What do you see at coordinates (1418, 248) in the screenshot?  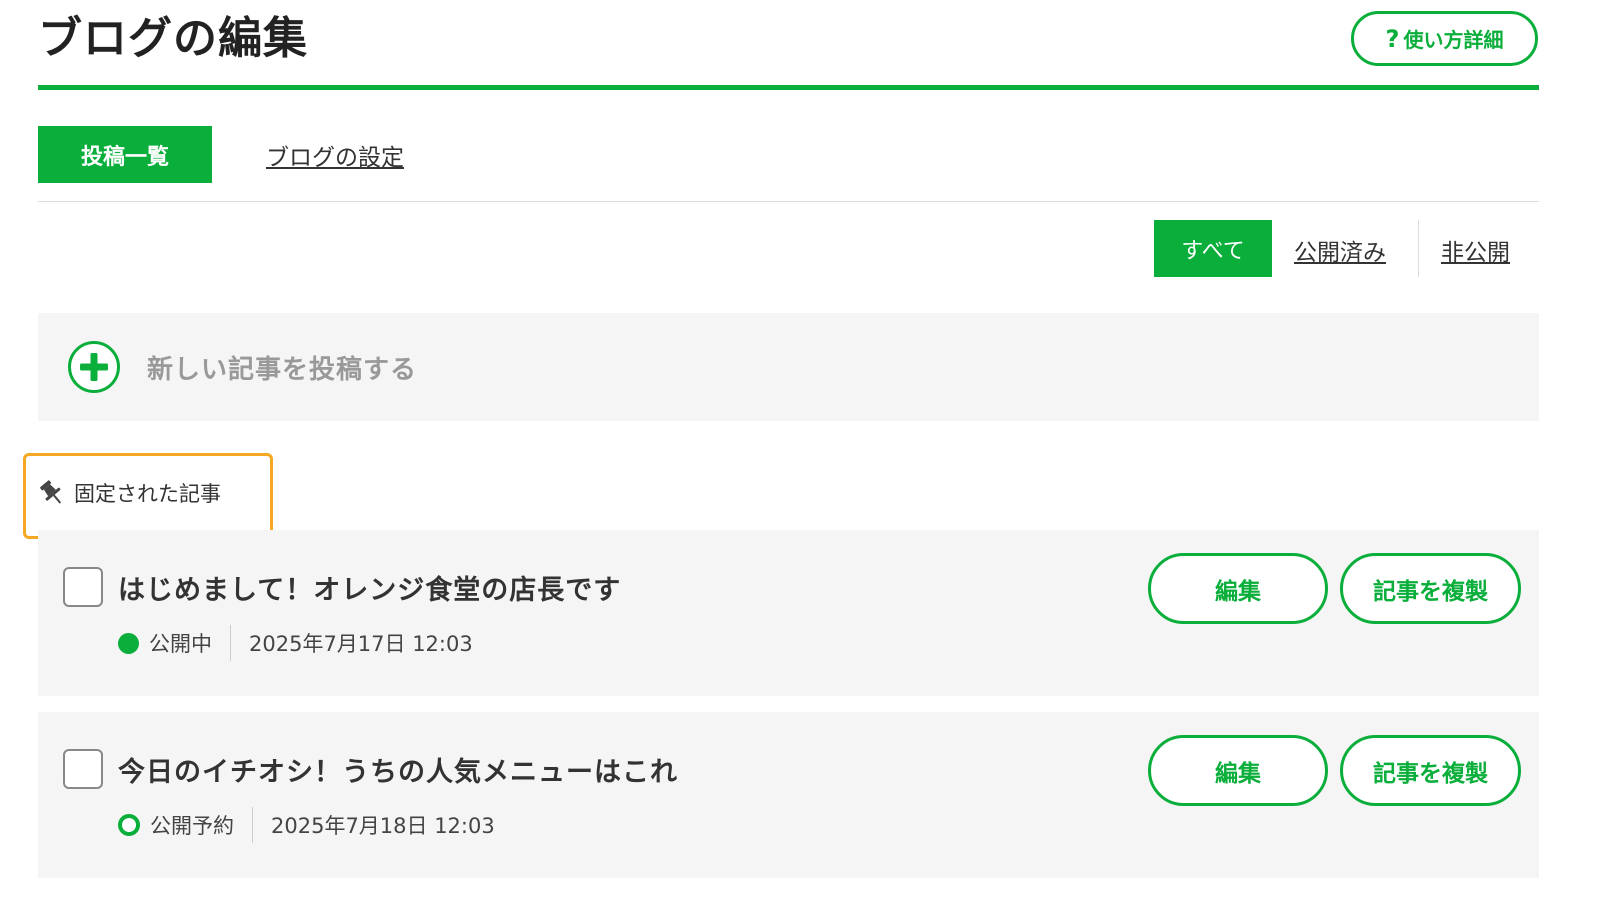 I see `filter-divider` at bounding box center [1418, 248].